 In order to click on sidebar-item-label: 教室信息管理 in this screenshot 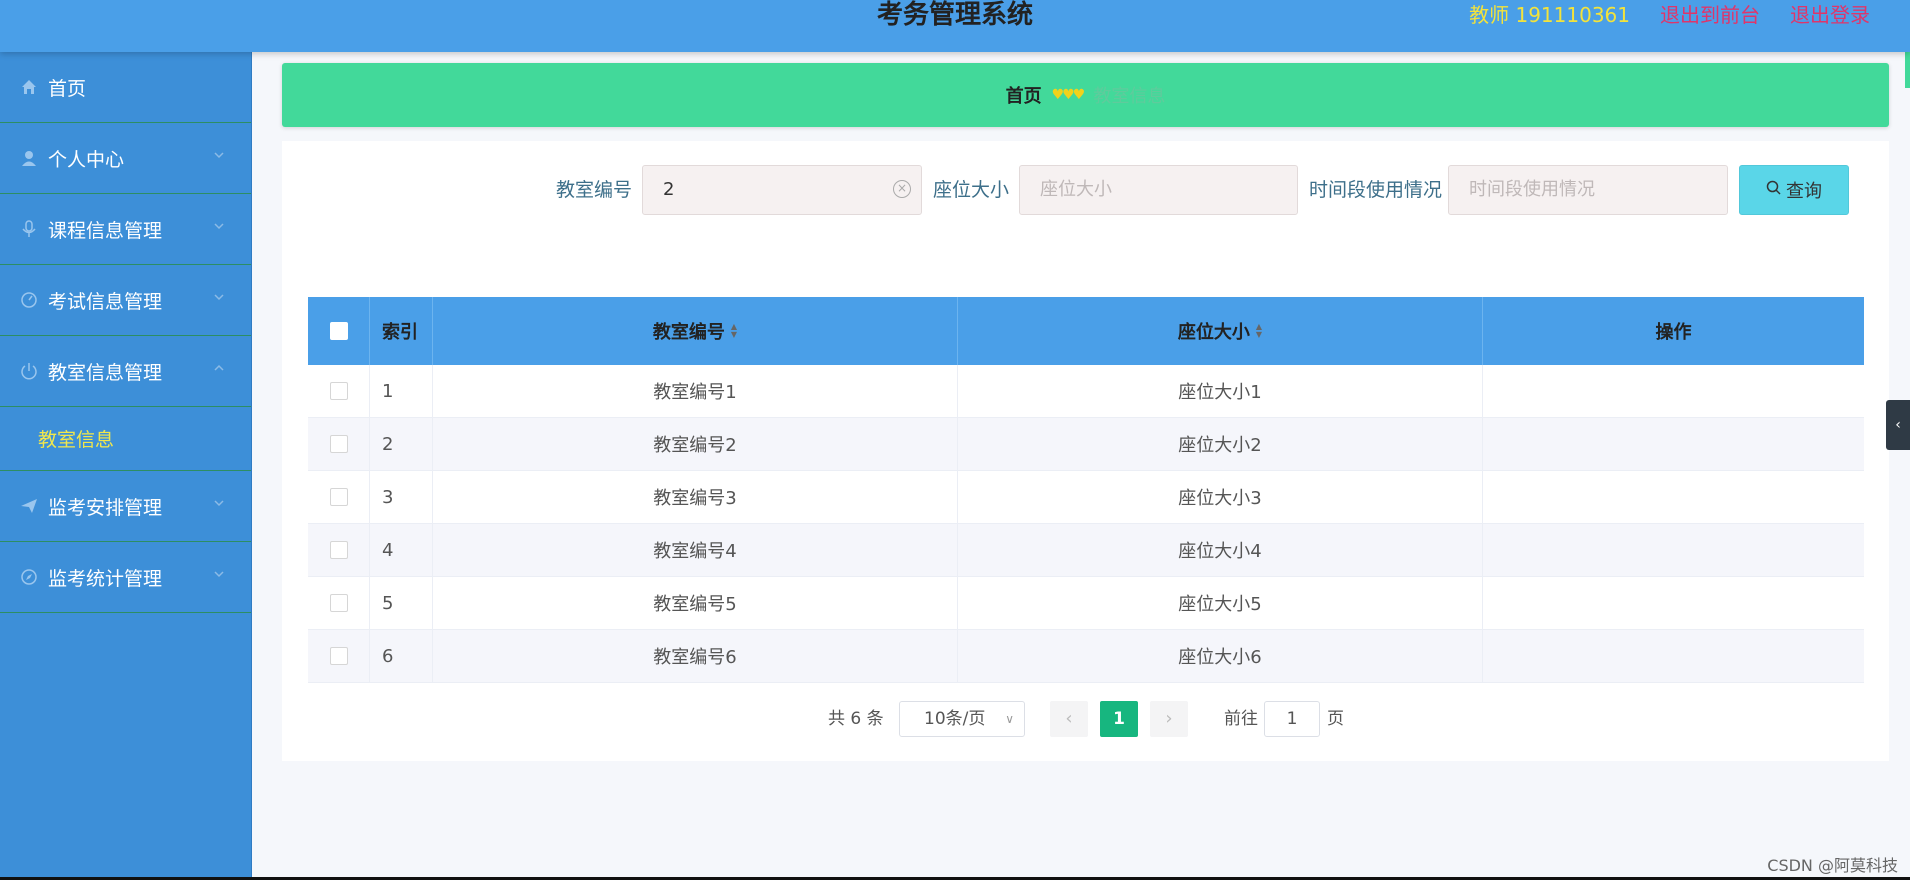, I will do `click(105, 372)`.